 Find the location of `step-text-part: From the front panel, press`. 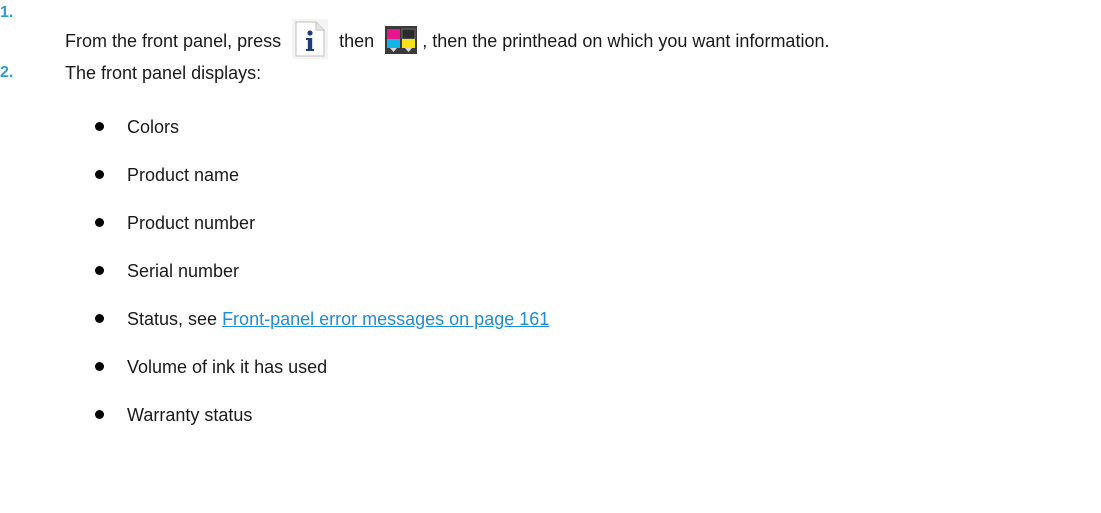

step-text-part: From the front panel, press is located at coordinates (173, 40).